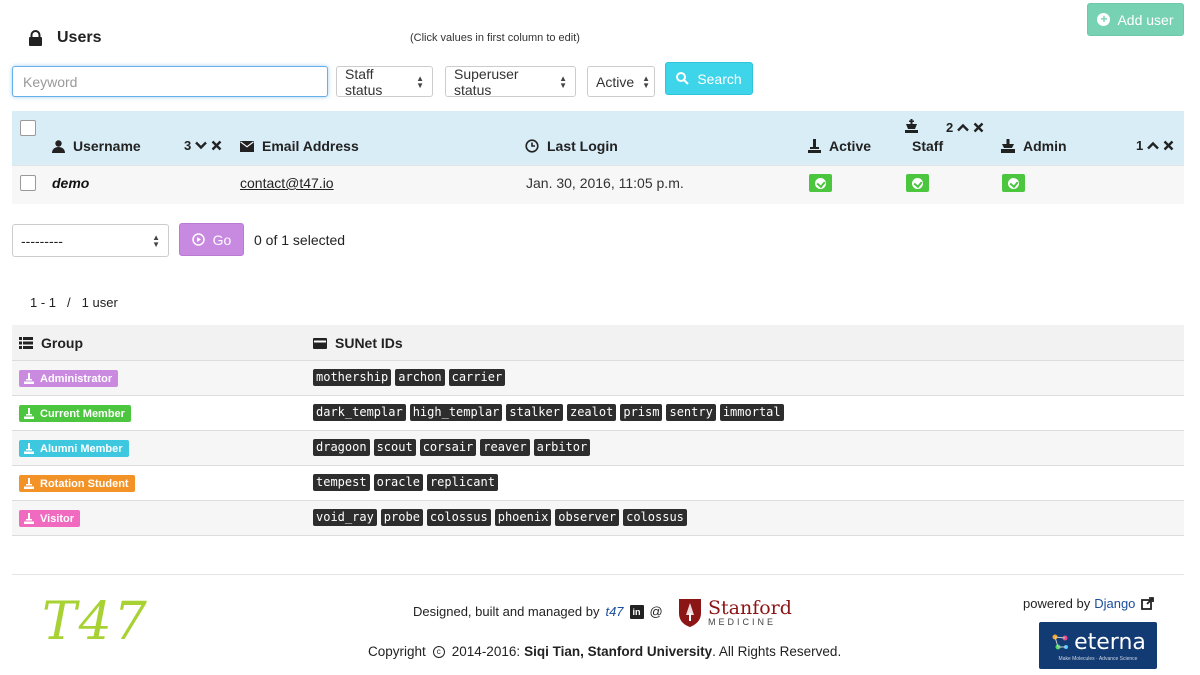 The image size is (1200, 675). I want to click on pagination-info: 1 - 1 / 1 user, so click(74, 302).